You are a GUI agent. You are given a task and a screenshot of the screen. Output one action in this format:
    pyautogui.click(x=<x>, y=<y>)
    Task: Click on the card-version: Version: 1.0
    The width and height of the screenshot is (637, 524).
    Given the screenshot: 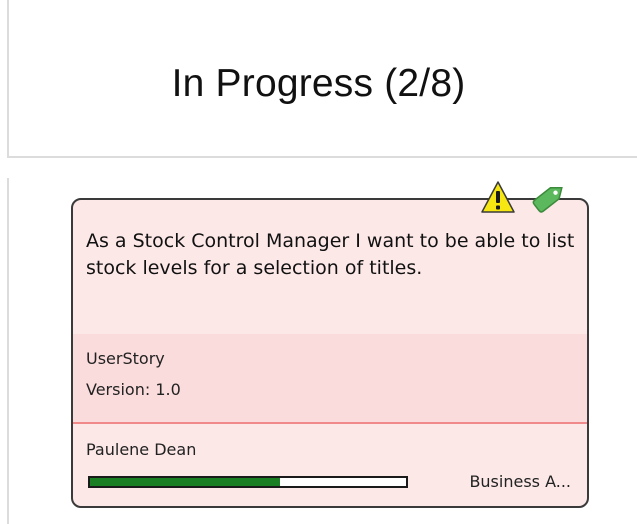 What is the action you would take?
    pyautogui.click(x=133, y=389)
    